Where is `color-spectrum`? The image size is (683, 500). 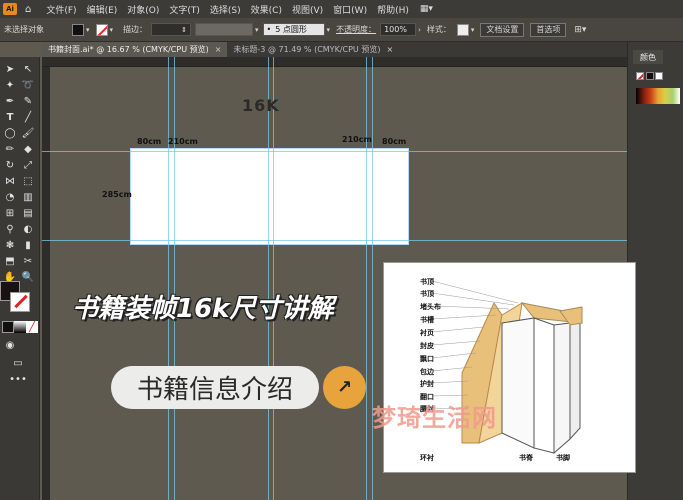 color-spectrum is located at coordinates (658, 96).